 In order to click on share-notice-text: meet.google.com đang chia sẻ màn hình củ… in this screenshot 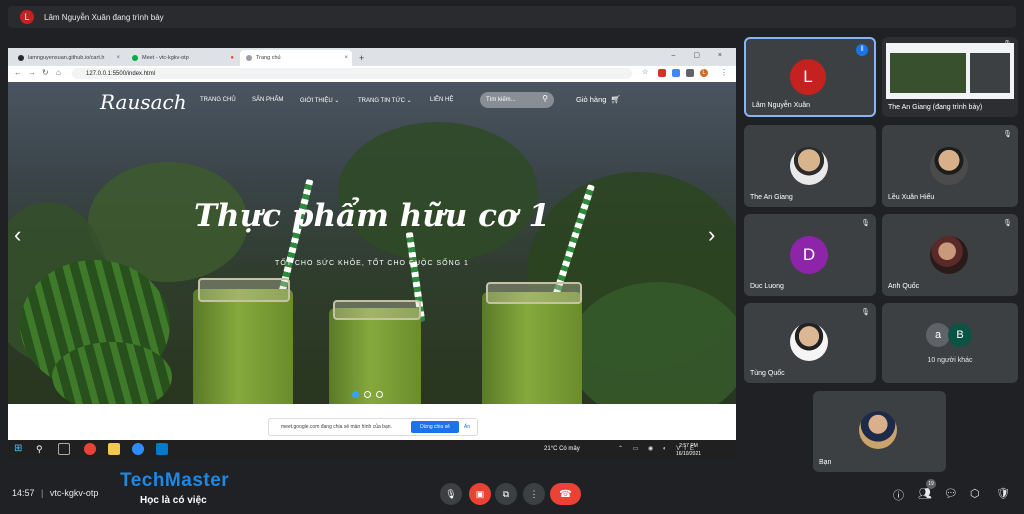, I will do `click(336, 427)`.